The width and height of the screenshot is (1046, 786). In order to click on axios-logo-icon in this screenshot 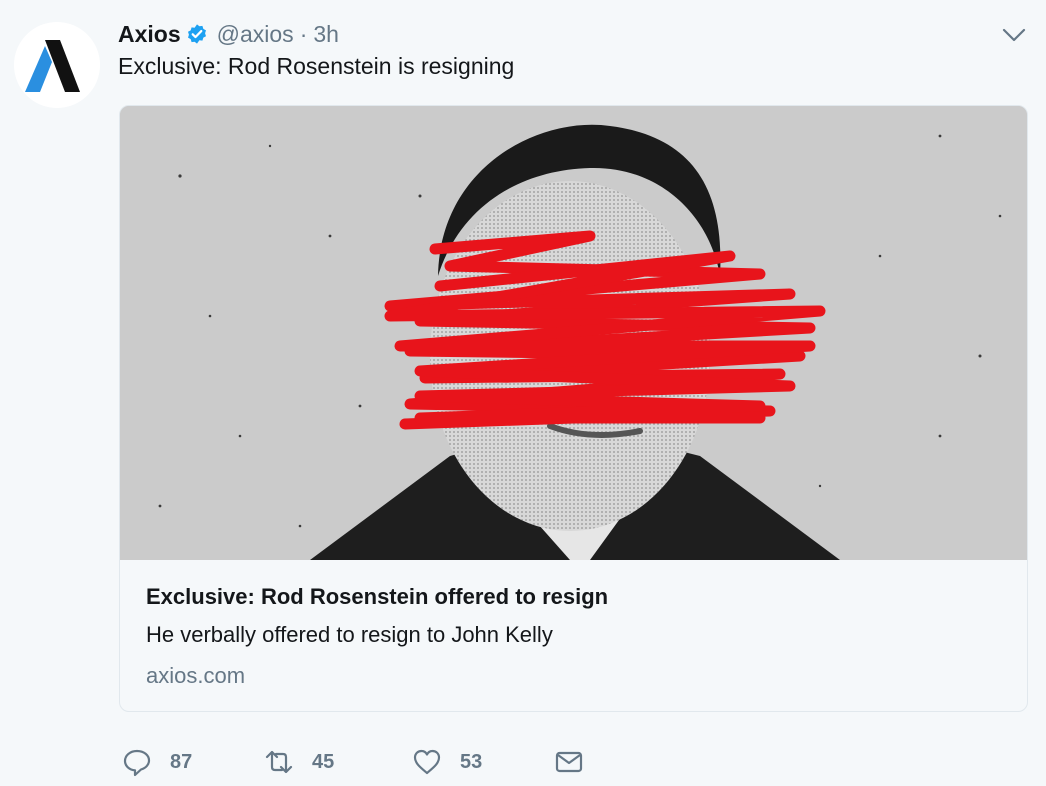, I will do `click(57, 65)`.